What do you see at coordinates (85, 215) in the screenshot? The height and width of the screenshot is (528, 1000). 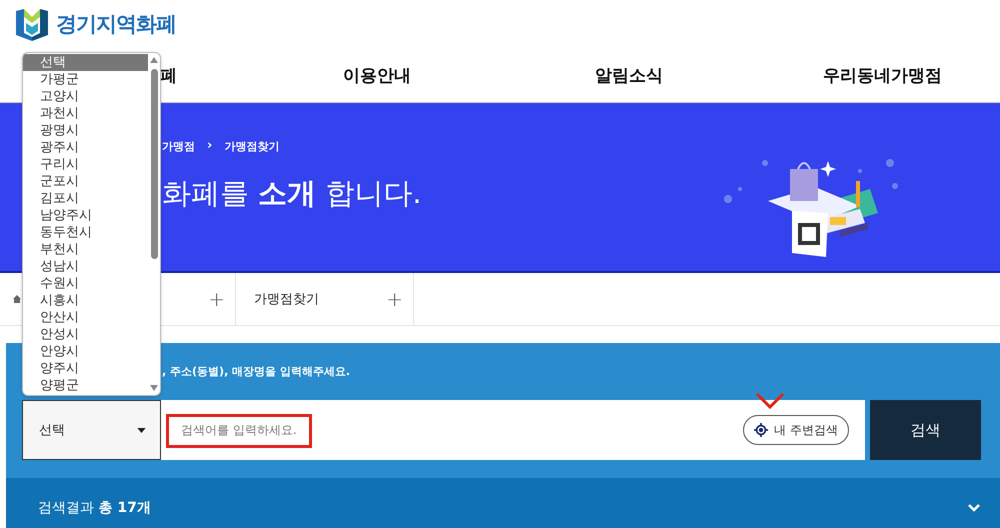 I see `dropdown-option: 남양주시` at bounding box center [85, 215].